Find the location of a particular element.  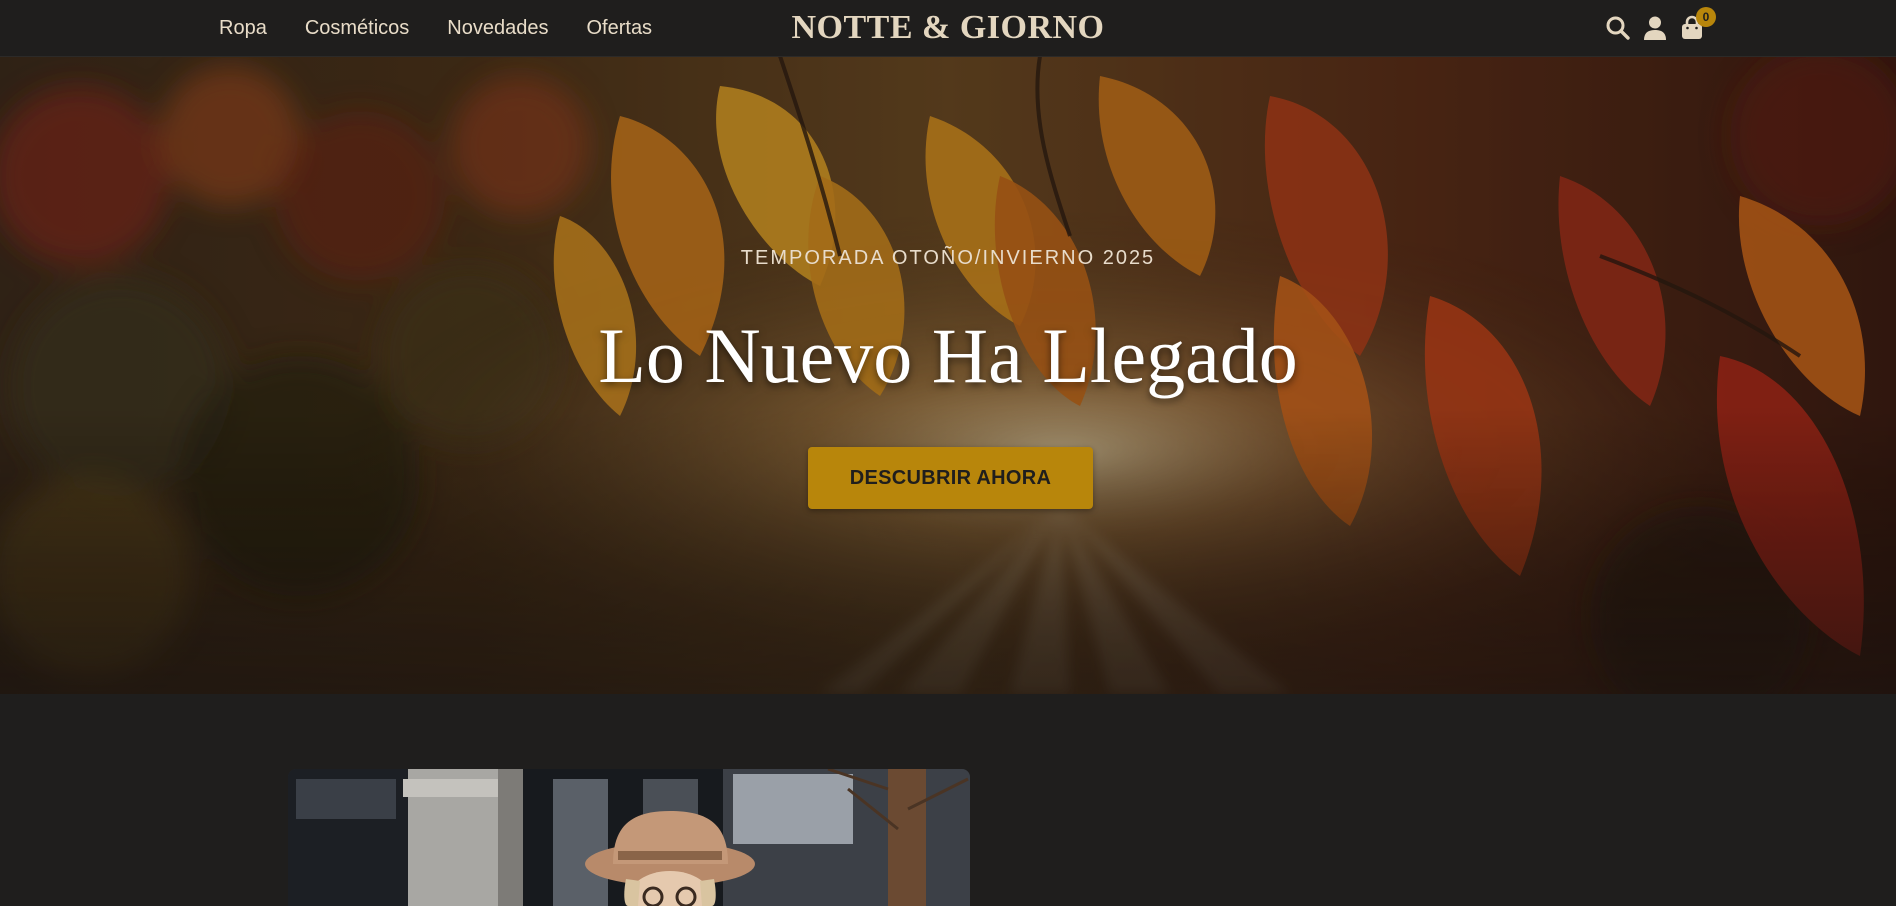

cart-button: 0 is located at coordinates (1697, 24).